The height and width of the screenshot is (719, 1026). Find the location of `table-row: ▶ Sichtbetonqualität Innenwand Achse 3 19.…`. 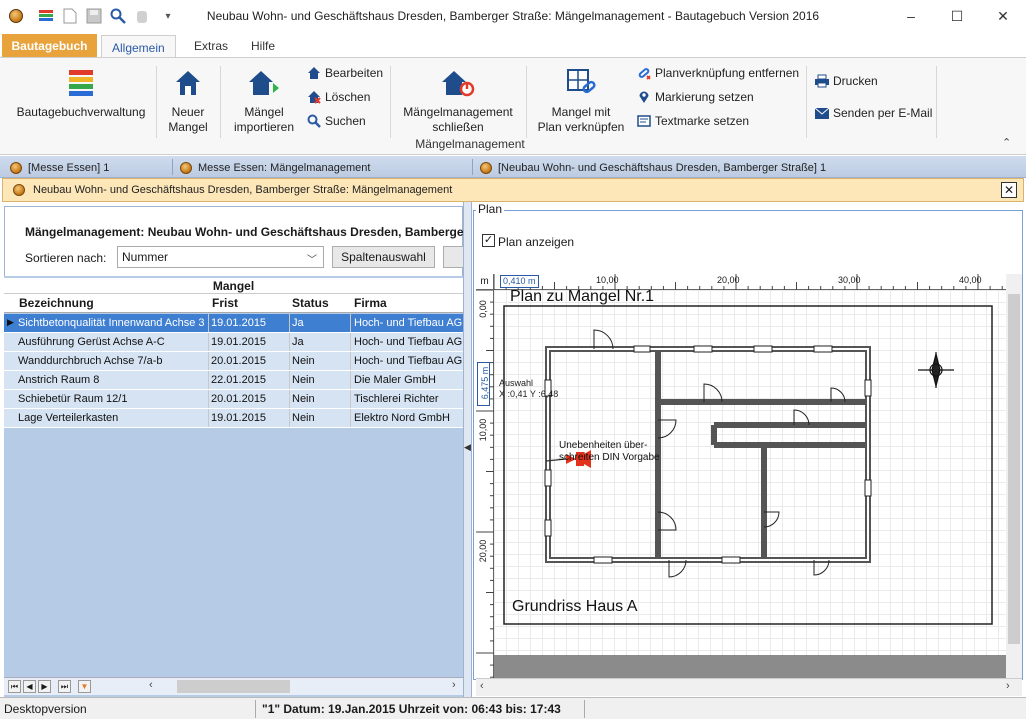

table-row: ▶ Sichtbetonqualität Innenwand Achse 3 19.… is located at coordinates (233, 323).